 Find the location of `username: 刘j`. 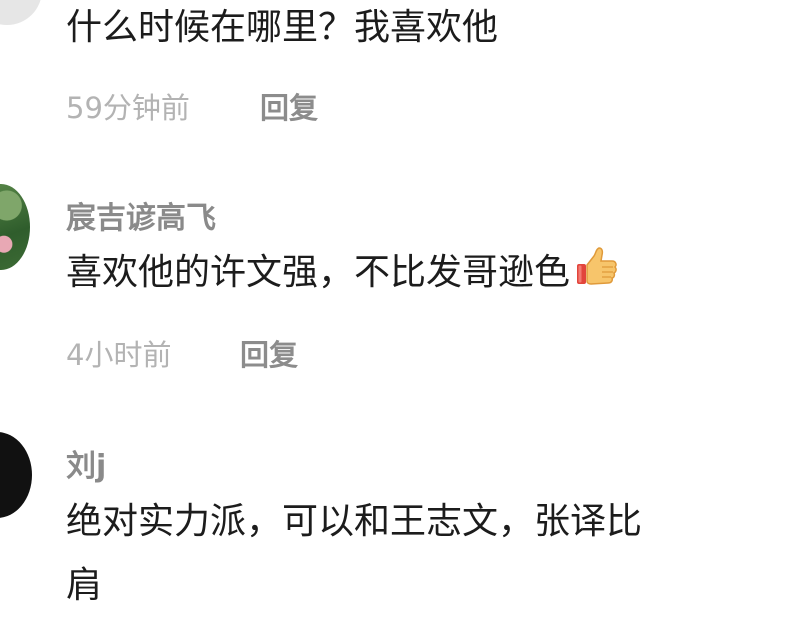

username: 刘j is located at coordinates (86, 463).